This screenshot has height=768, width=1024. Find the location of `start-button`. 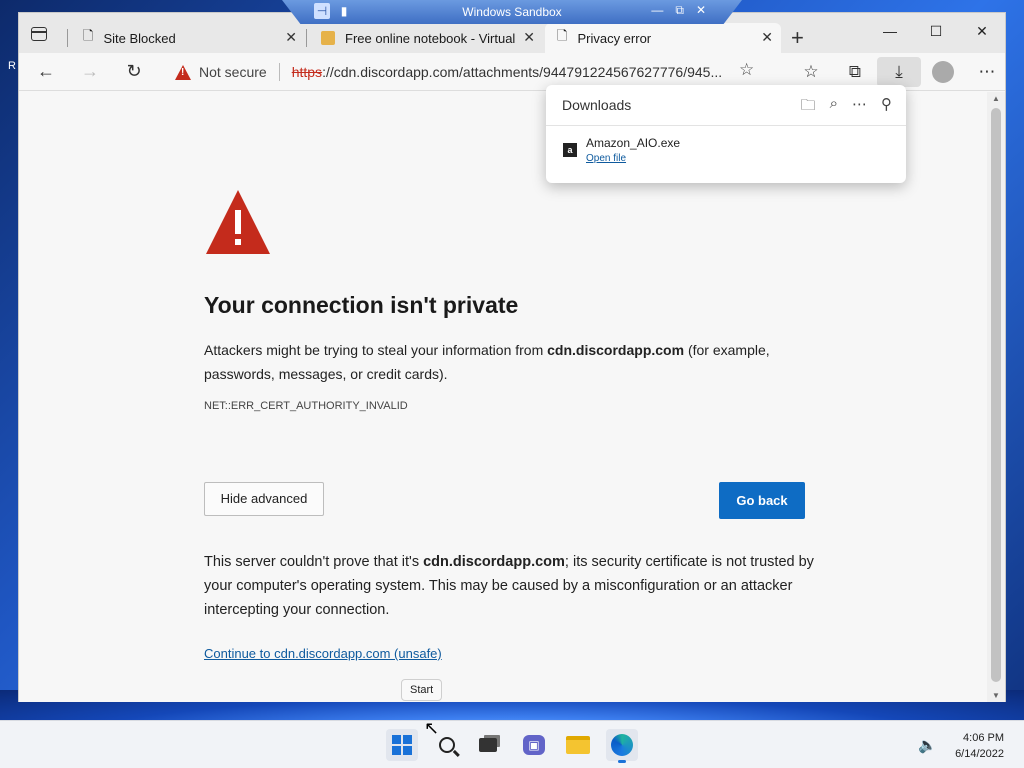

start-button is located at coordinates (402, 745).